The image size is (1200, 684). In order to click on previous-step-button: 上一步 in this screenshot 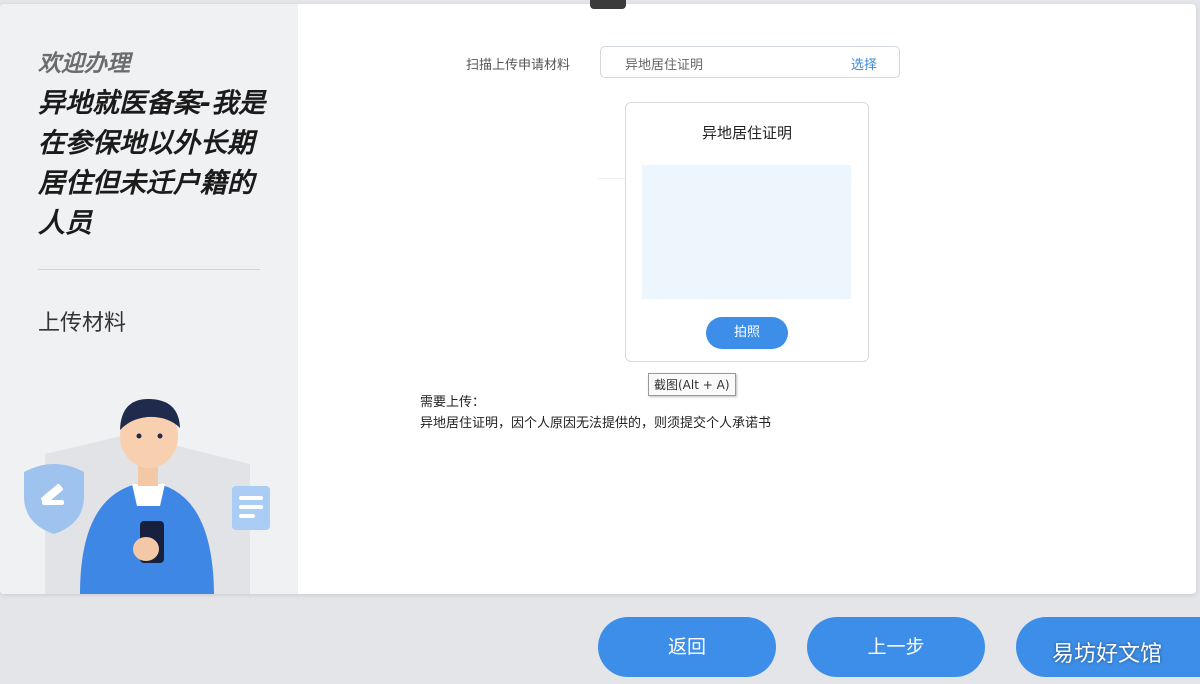, I will do `click(896, 647)`.